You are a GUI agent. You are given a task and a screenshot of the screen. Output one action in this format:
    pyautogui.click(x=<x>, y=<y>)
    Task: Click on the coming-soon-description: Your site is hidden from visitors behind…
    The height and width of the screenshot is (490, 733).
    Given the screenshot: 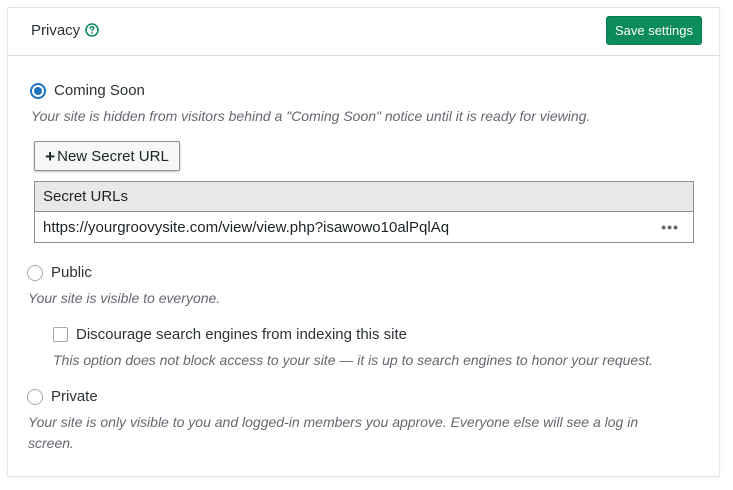 What is the action you would take?
    pyautogui.click(x=311, y=116)
    